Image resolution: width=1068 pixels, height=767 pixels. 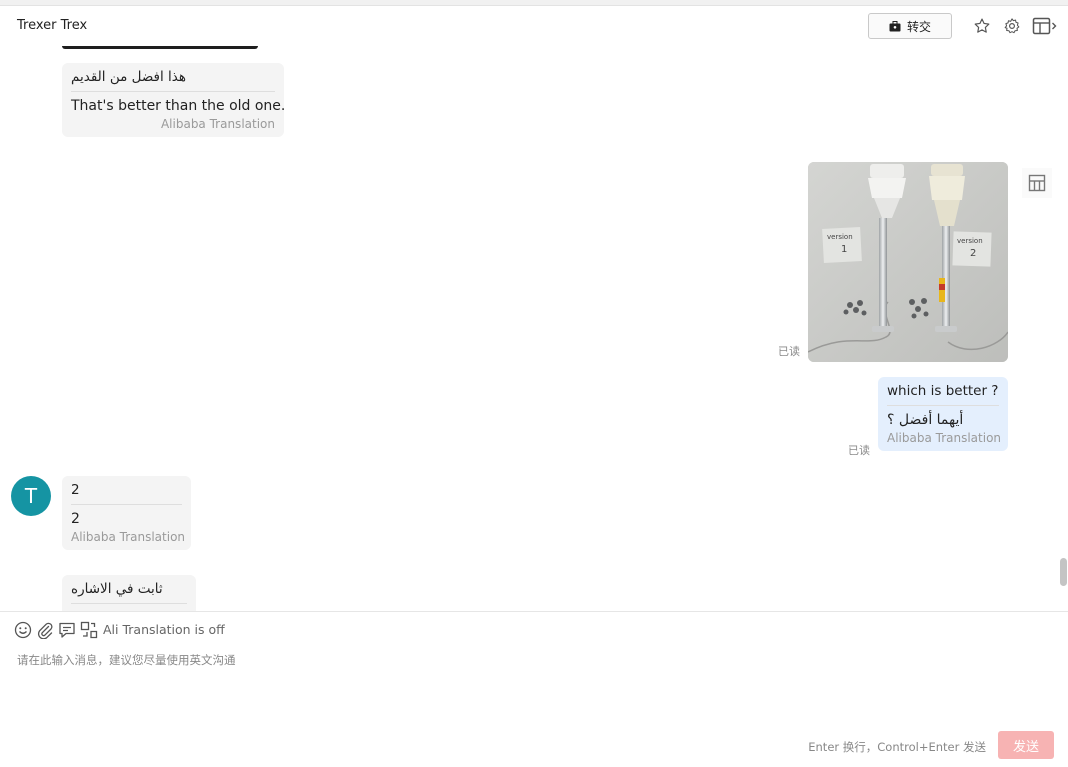 I want to click on original-text: which is better ?, so click(x=943, y=394).